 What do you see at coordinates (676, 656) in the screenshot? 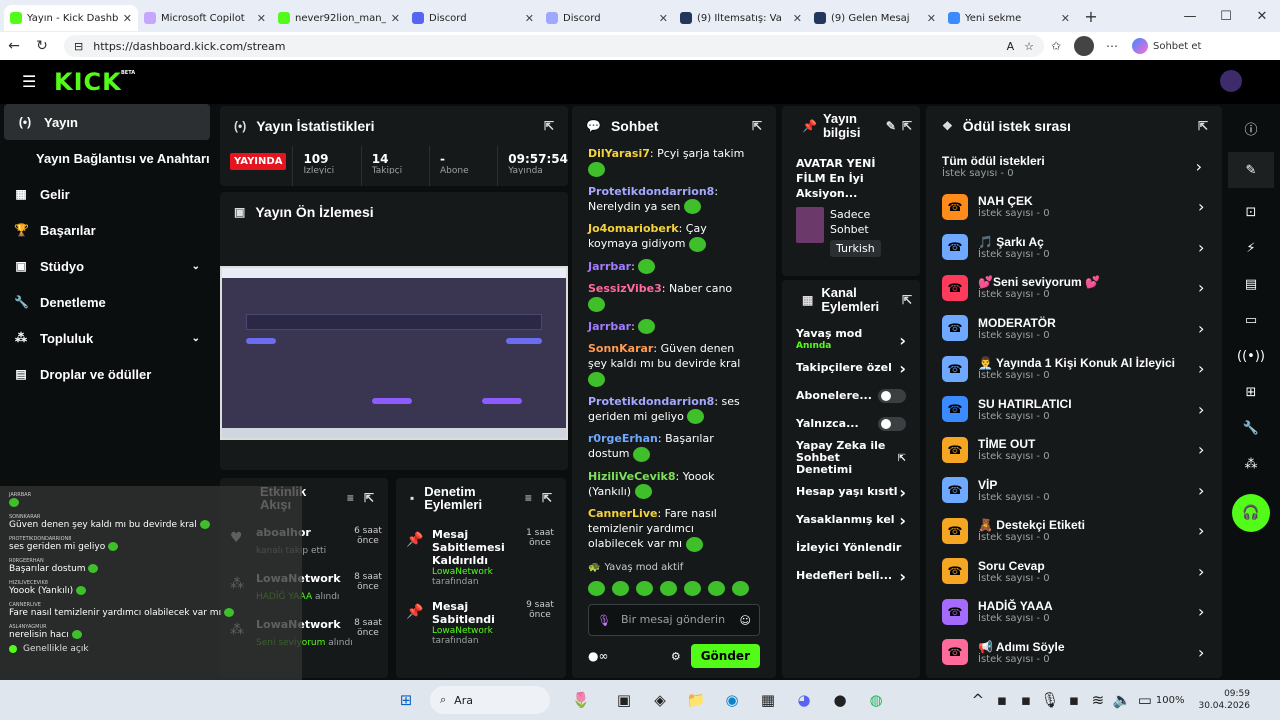
I see `settings-icon: ⚙` at bounding box center [676, 656].